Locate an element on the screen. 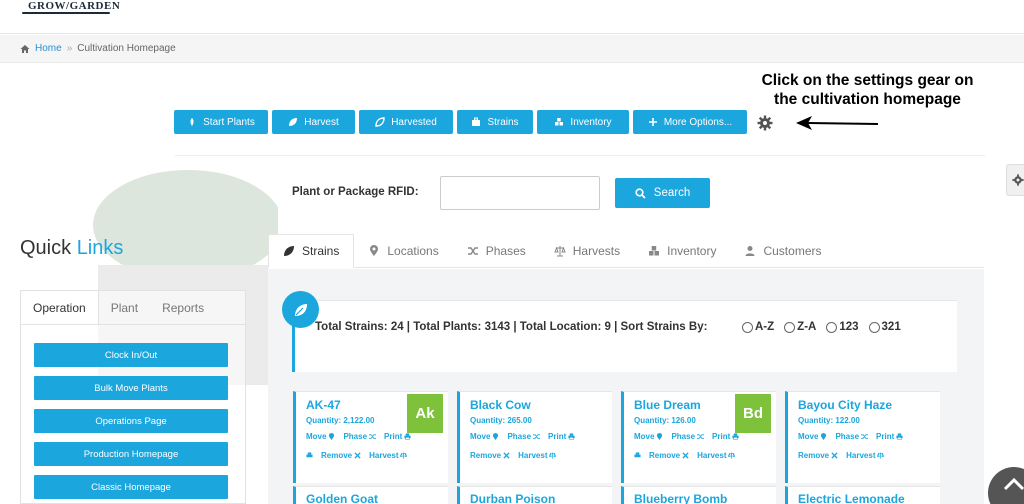 The width and height of the screenshot is (1024, 504). sort-option-a-z: A-Z is located at coordinates (758, 327).